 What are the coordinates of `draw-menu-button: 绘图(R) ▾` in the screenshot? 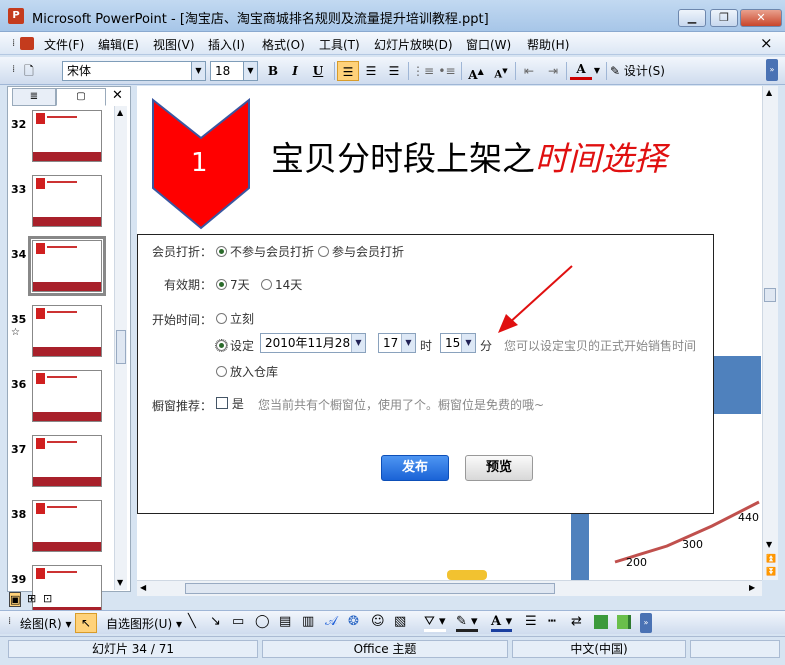 It's located at (46, 623).